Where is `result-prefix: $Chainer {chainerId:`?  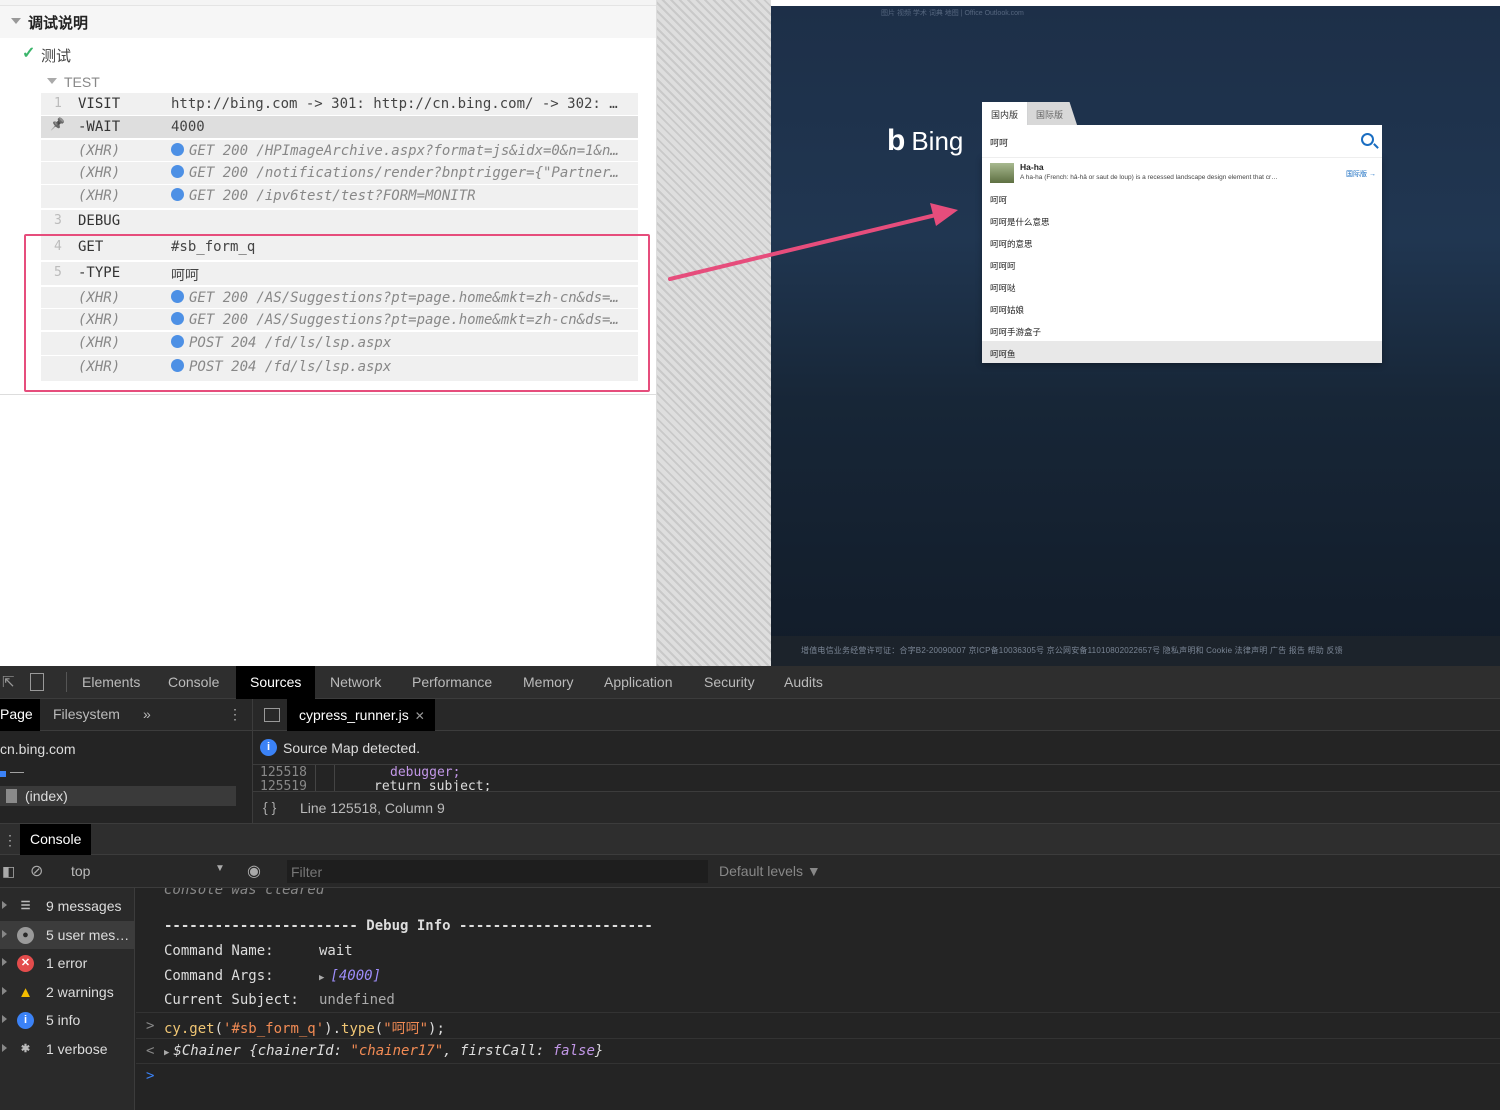
result-prefix: $Chainer {chainerId: is located at coordinates (262, 1051).